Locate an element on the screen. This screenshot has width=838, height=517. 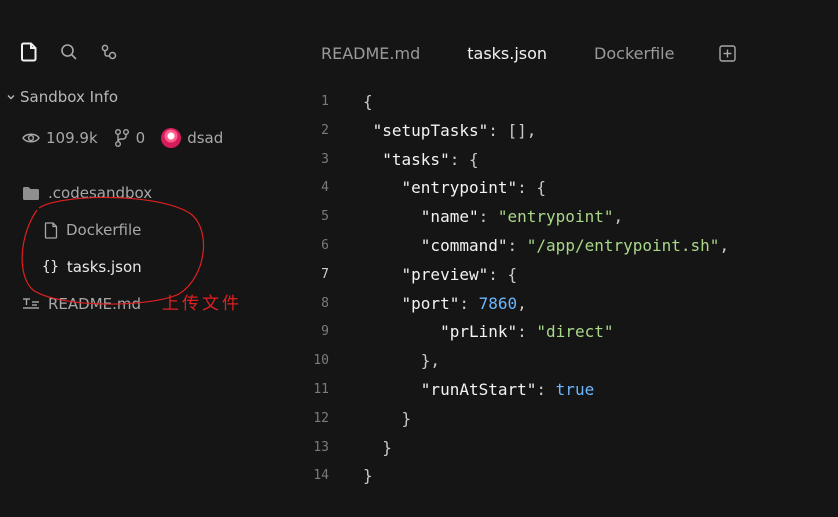
code-line: 9 "prLink": "direct" is located at coordinates (569, 332).